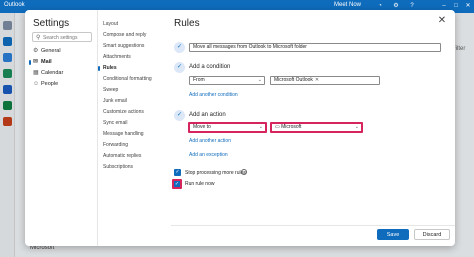 The width and height of the screenshot is (474, 257). What do you see at coordinates (131, 101) in the screenshot?
I see `mail-item-junk-email: Junk email` at bounding box center [131, 101].